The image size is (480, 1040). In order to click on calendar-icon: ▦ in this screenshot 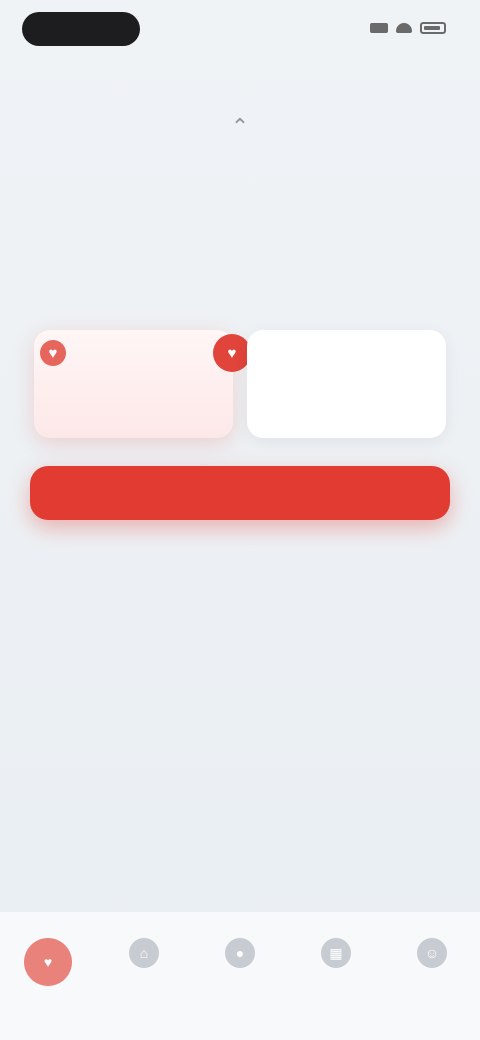, I will do `click(336, 953)`.